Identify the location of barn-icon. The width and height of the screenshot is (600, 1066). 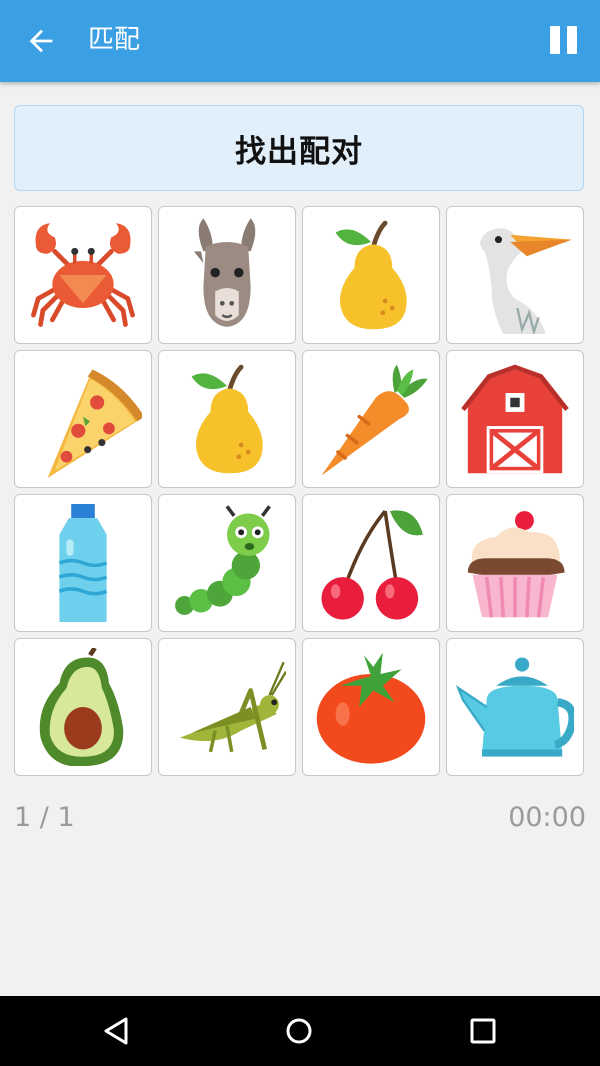
(515, 419).